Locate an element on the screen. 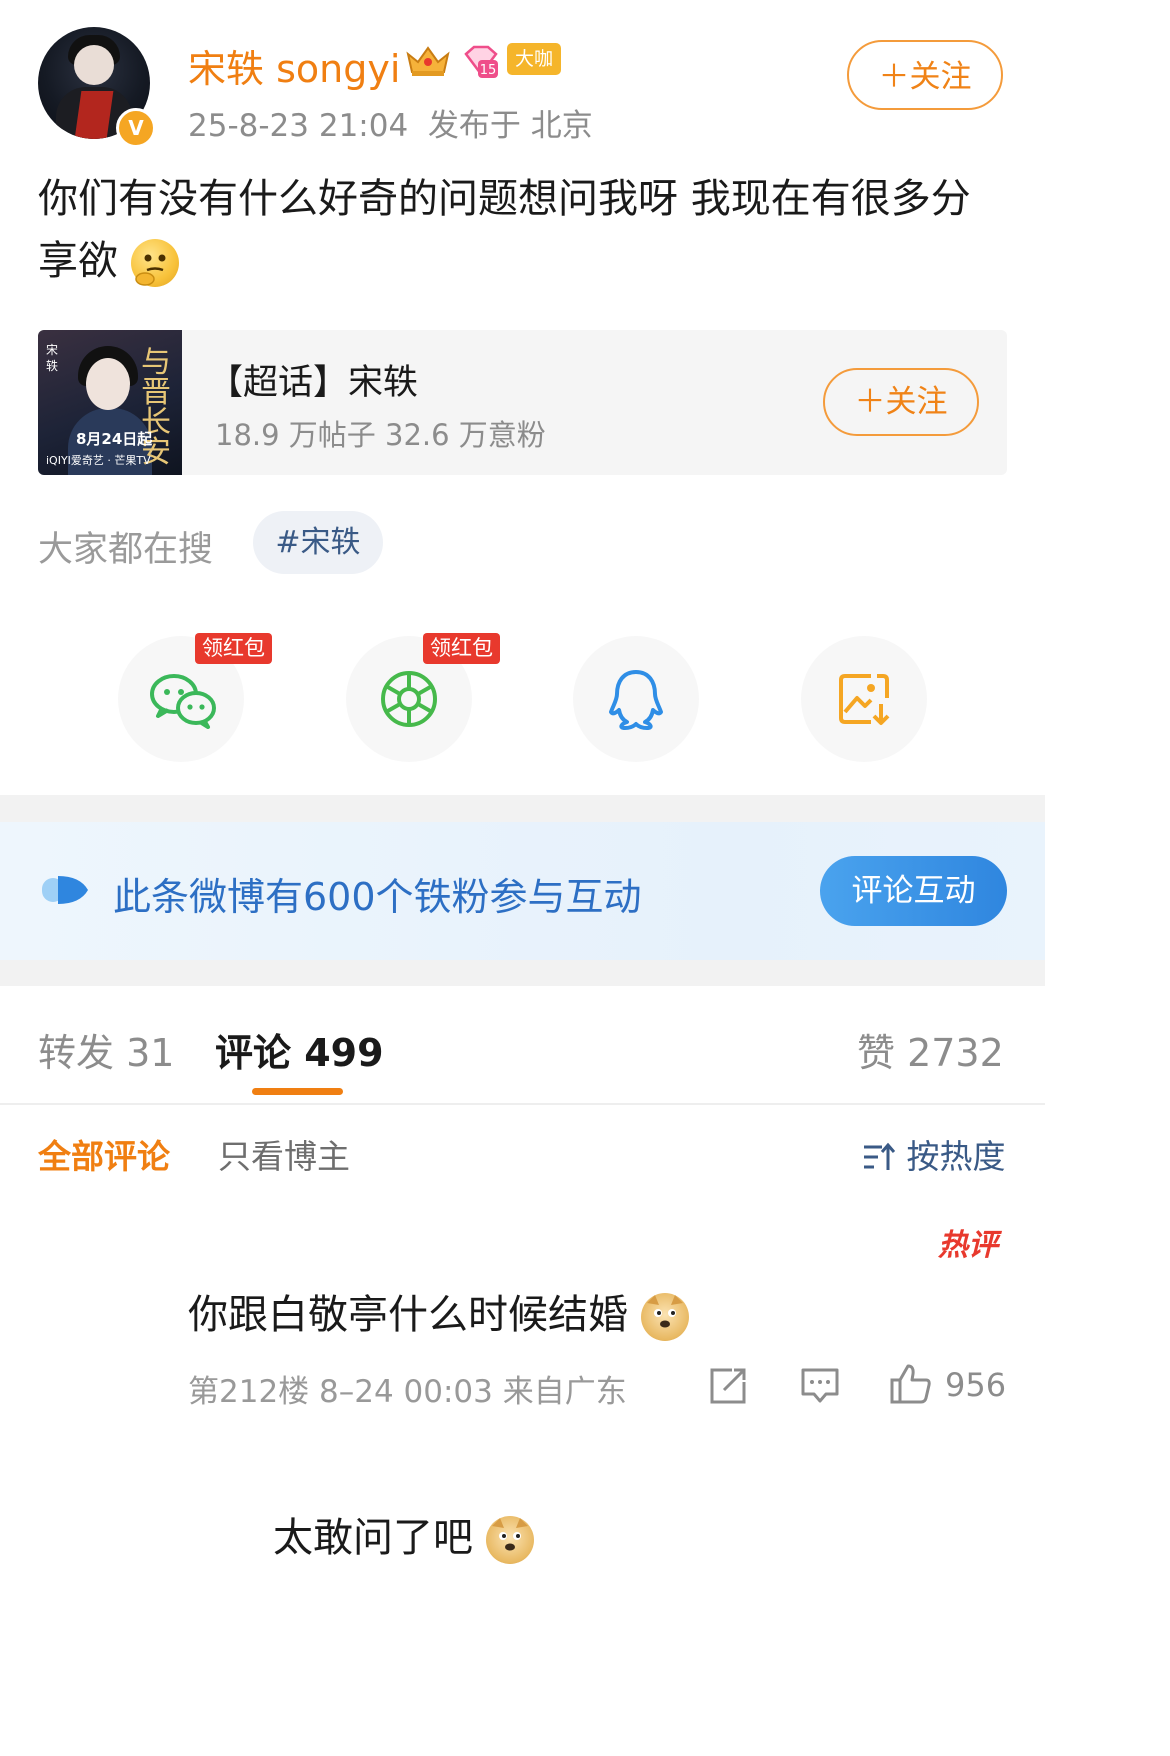 The width and height of the screenshot is (1170, 1756). sort-label: 按热度 is located at coordinates (956, 1156).